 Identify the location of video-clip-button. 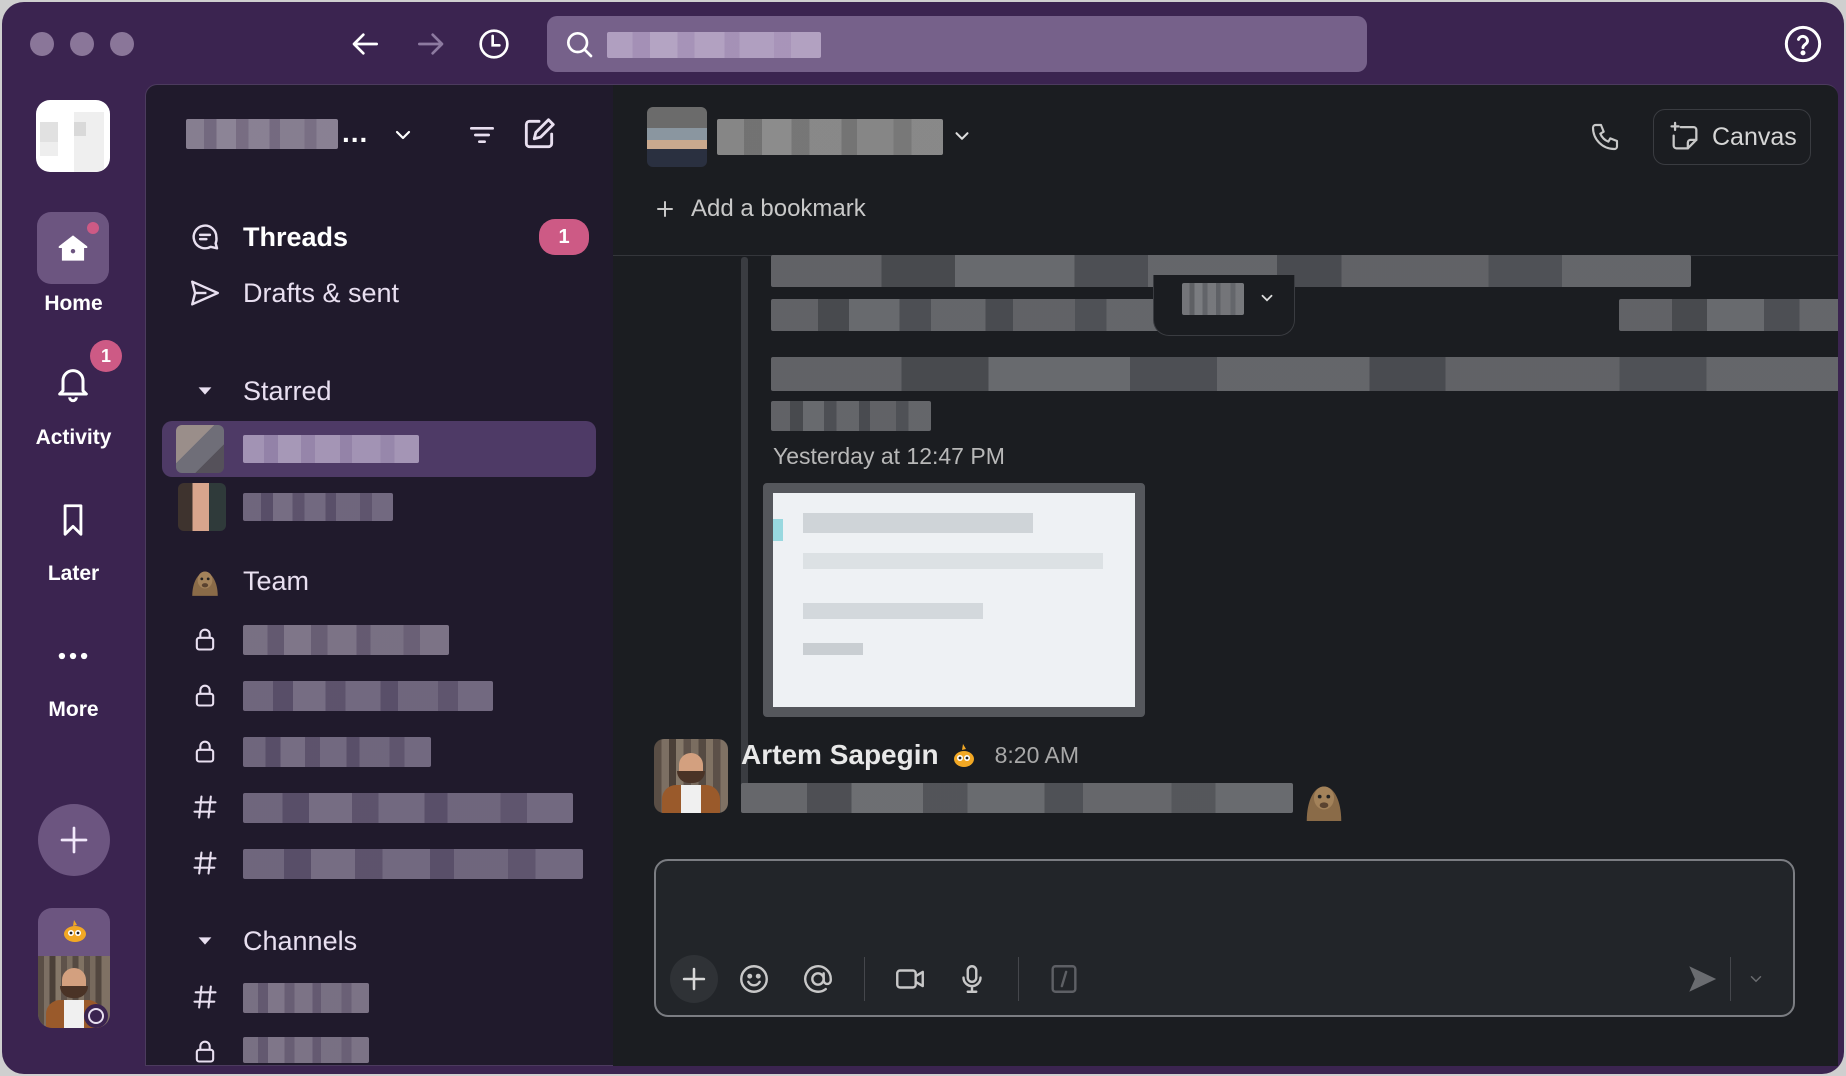
(910, 979).